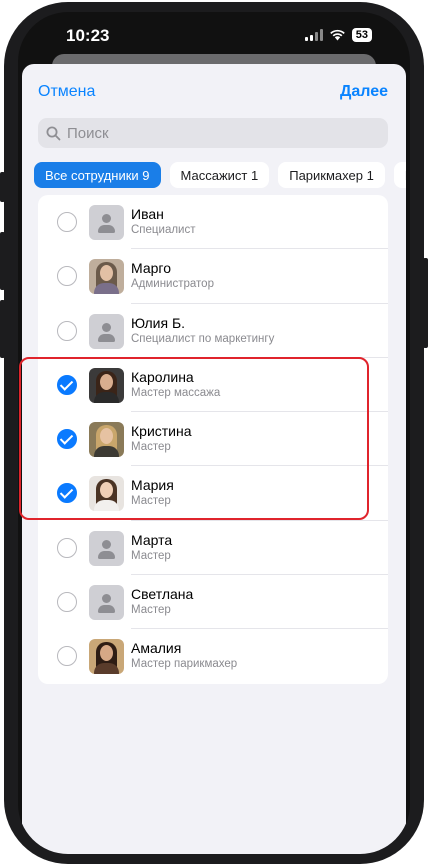 This screenshot has height=866, width=428. Describe the element at coordinates (158, 322) in the screenshot. I see `employee-name: Юлия Б.` at that location.